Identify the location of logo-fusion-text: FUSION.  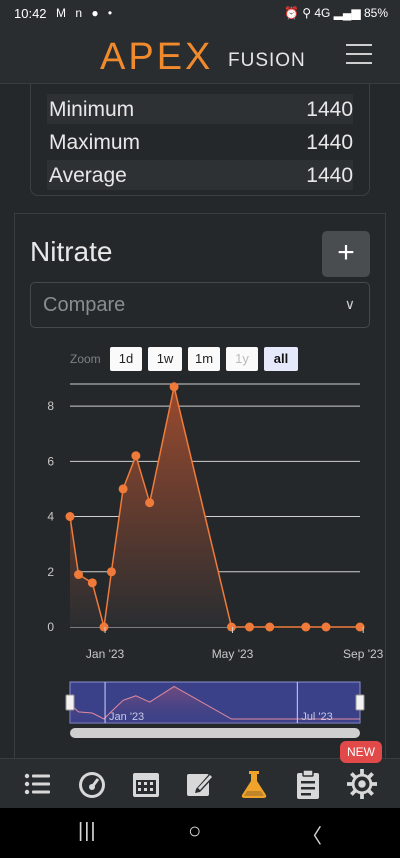
(267, 60).